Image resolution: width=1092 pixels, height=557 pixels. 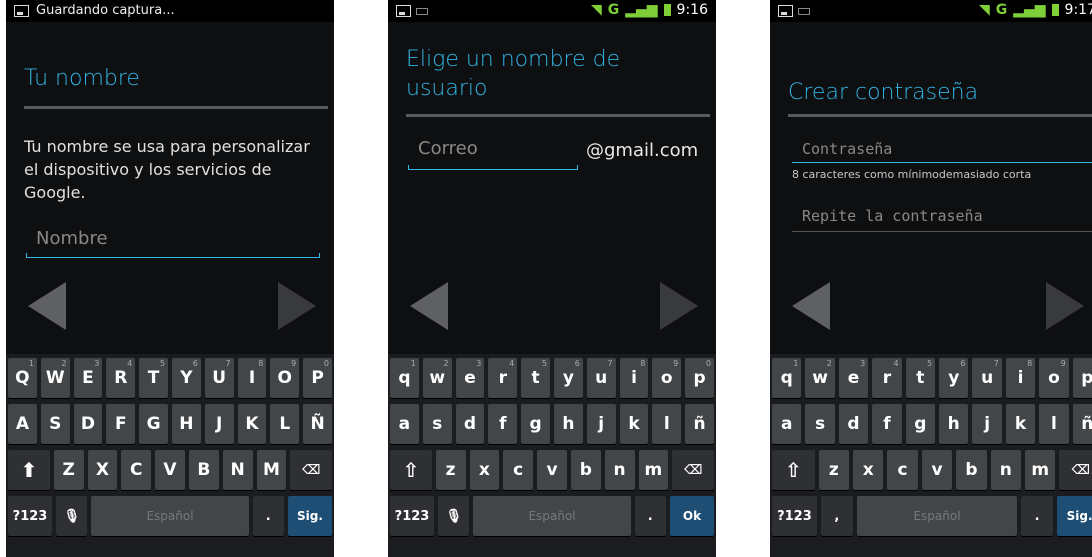 I want to click on key: 7U, so click(x=219, y=378).